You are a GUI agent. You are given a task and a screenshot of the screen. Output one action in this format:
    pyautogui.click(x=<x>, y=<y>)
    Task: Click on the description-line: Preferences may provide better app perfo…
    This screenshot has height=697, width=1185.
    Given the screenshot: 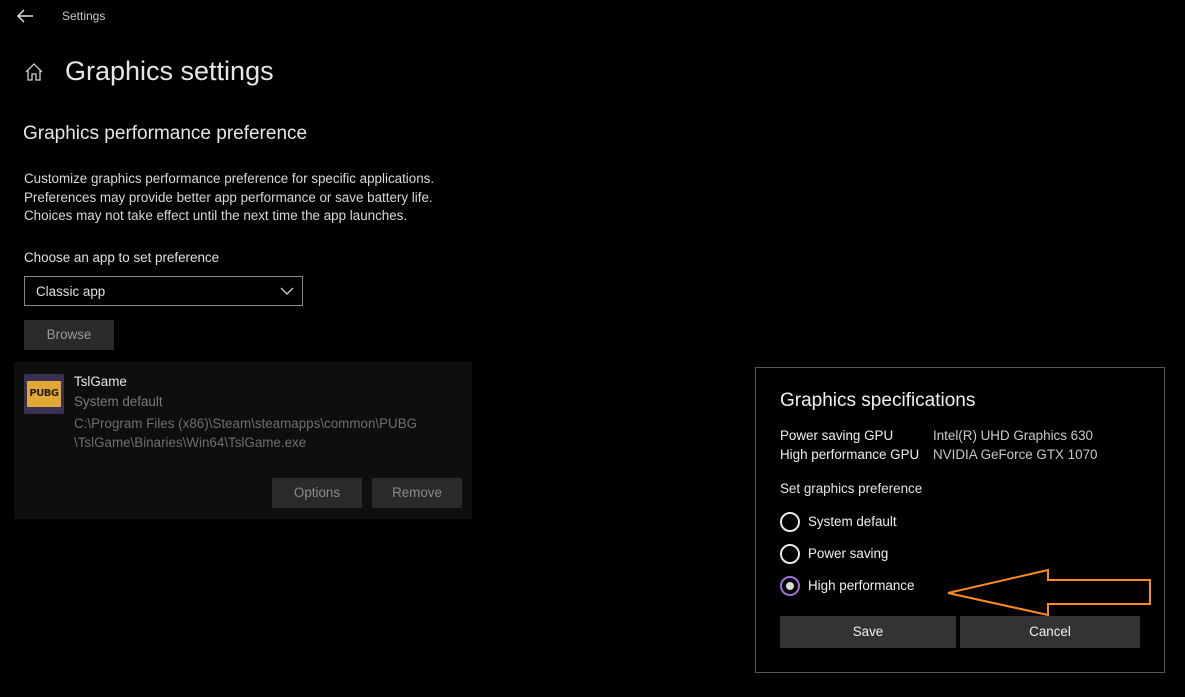 What is the action you would take?
    pyautogui.click(x=228, y=197)
    